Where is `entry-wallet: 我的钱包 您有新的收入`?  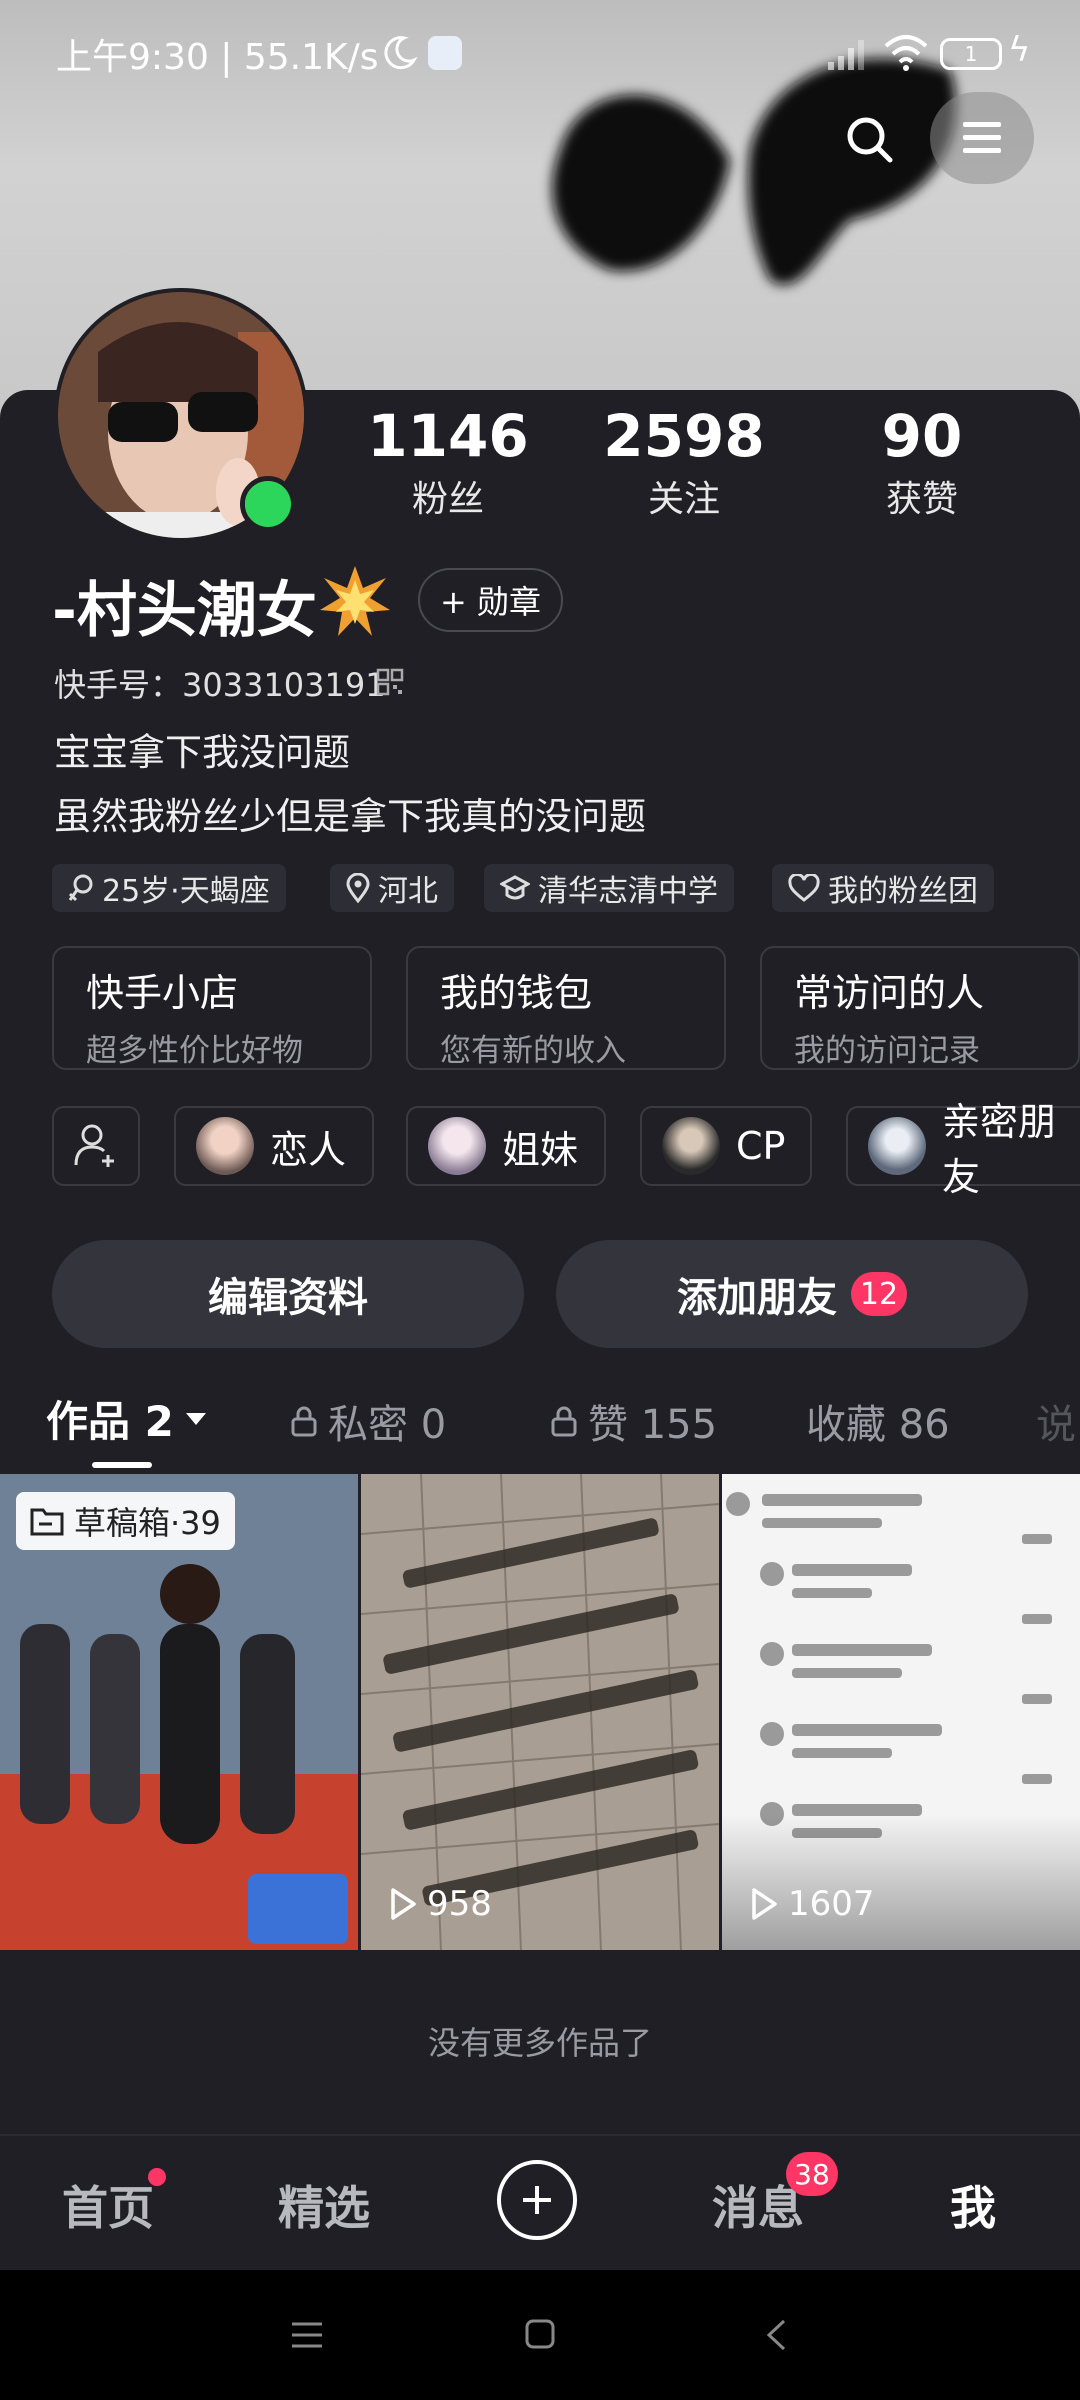
entry-wallet: 我的钱包 您有新的收入 is located at coordinates (566, 1008).